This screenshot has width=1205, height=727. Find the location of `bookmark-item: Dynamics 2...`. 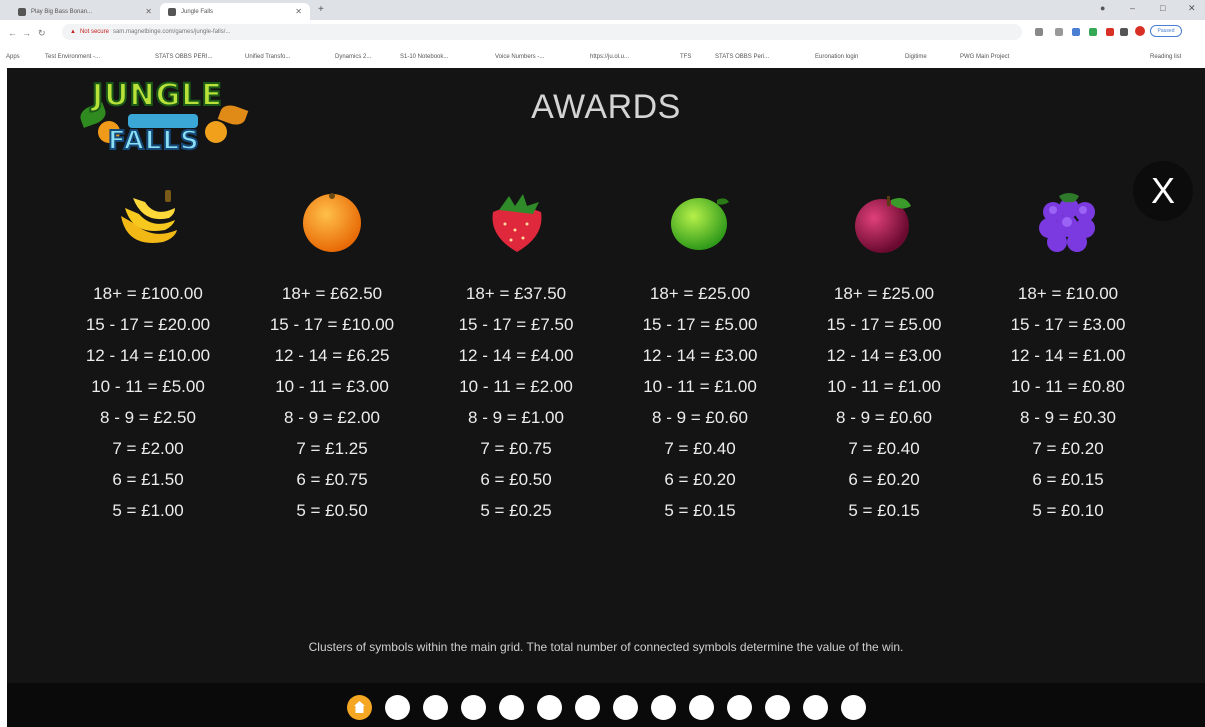

bookmark-item: Dynamics 2... is located at coordinates (353, 57).